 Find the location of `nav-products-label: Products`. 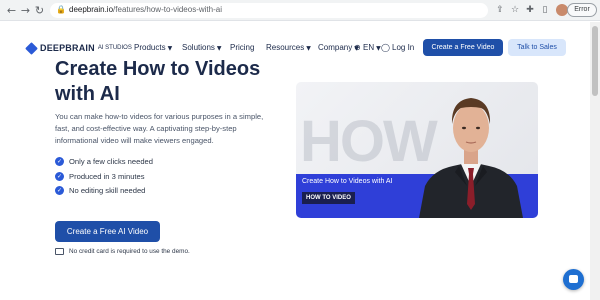

nav-products-label: Products is located at coordinates (150, 47).